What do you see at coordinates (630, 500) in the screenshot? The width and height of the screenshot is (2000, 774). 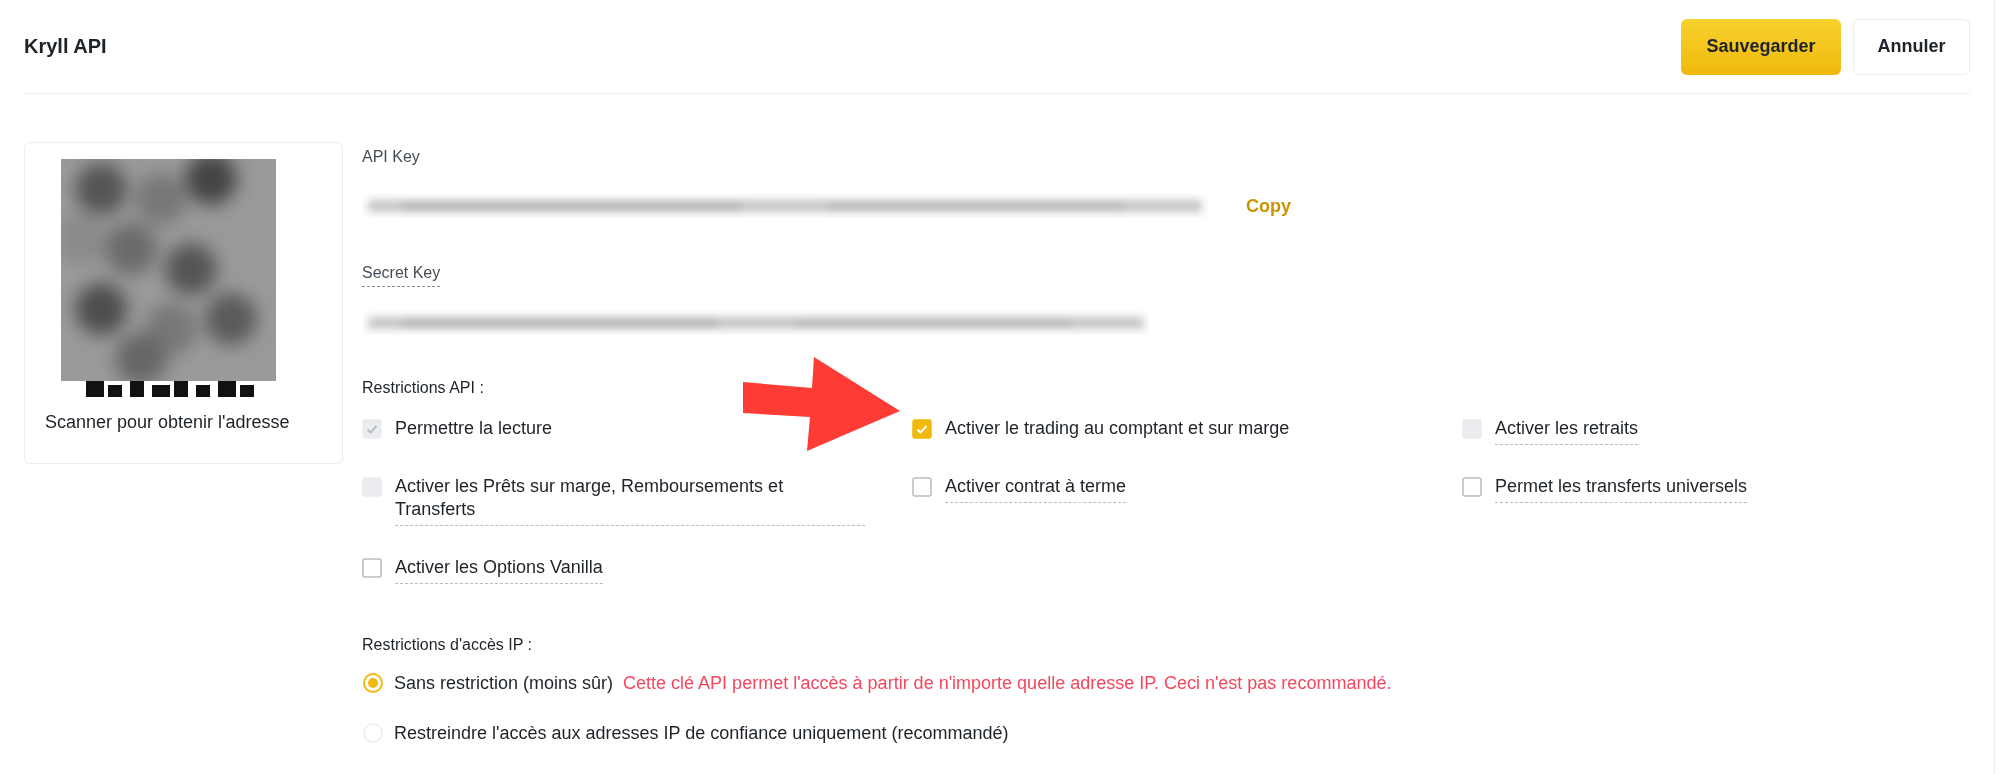 I see `option-label: Activer les Prêts sur marge, Remboursements et Transferts` at bounding box center [630, 500].